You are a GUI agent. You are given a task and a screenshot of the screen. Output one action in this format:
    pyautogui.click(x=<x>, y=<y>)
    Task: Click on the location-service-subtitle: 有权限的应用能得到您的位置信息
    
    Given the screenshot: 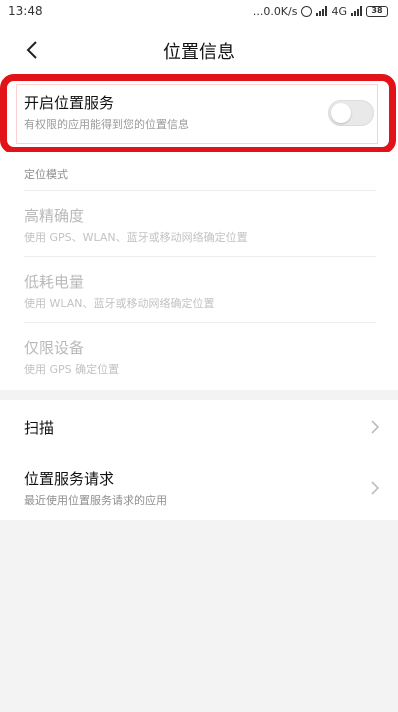 What is the action you would take?
    pyautogui.click(x=106, y=124)
    